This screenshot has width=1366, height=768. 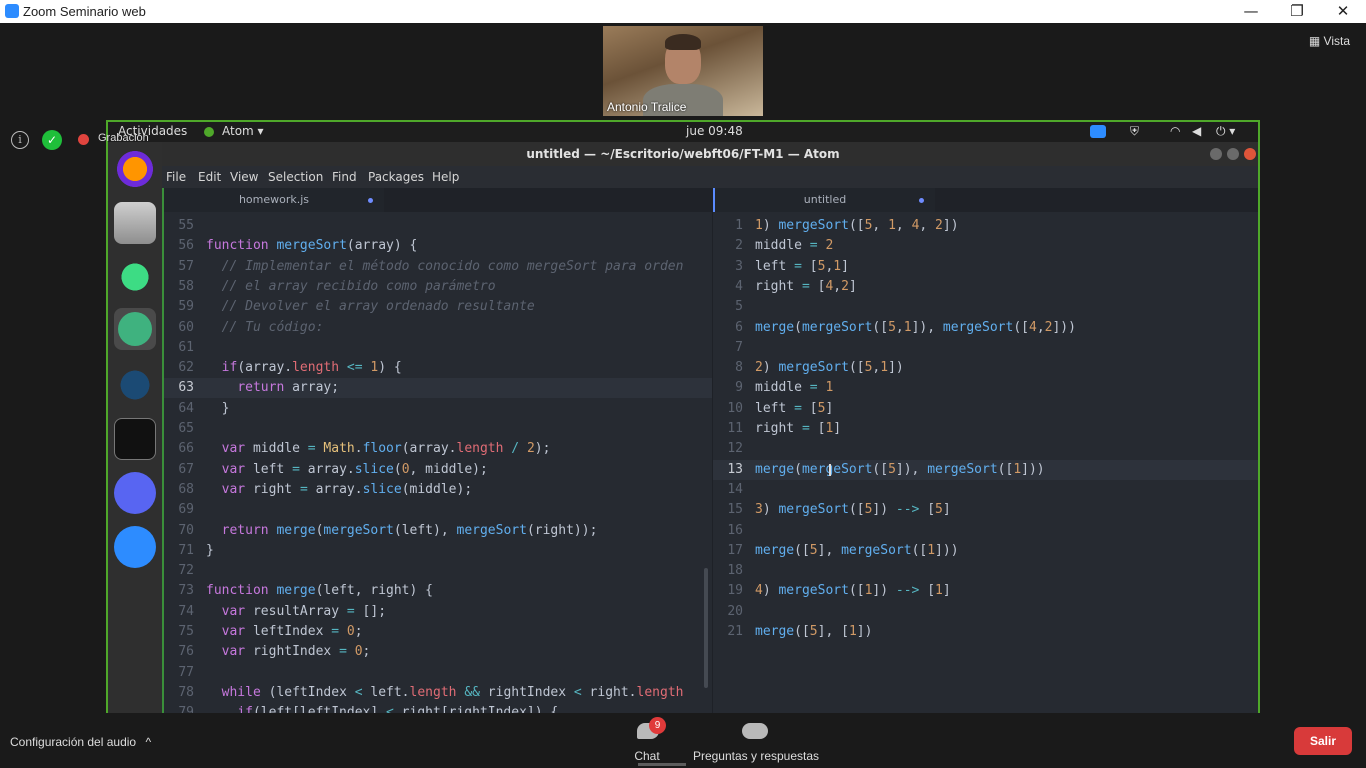 I want to click on code-line: 76 var rightIndex = 0;, so click(x=438, y=652).